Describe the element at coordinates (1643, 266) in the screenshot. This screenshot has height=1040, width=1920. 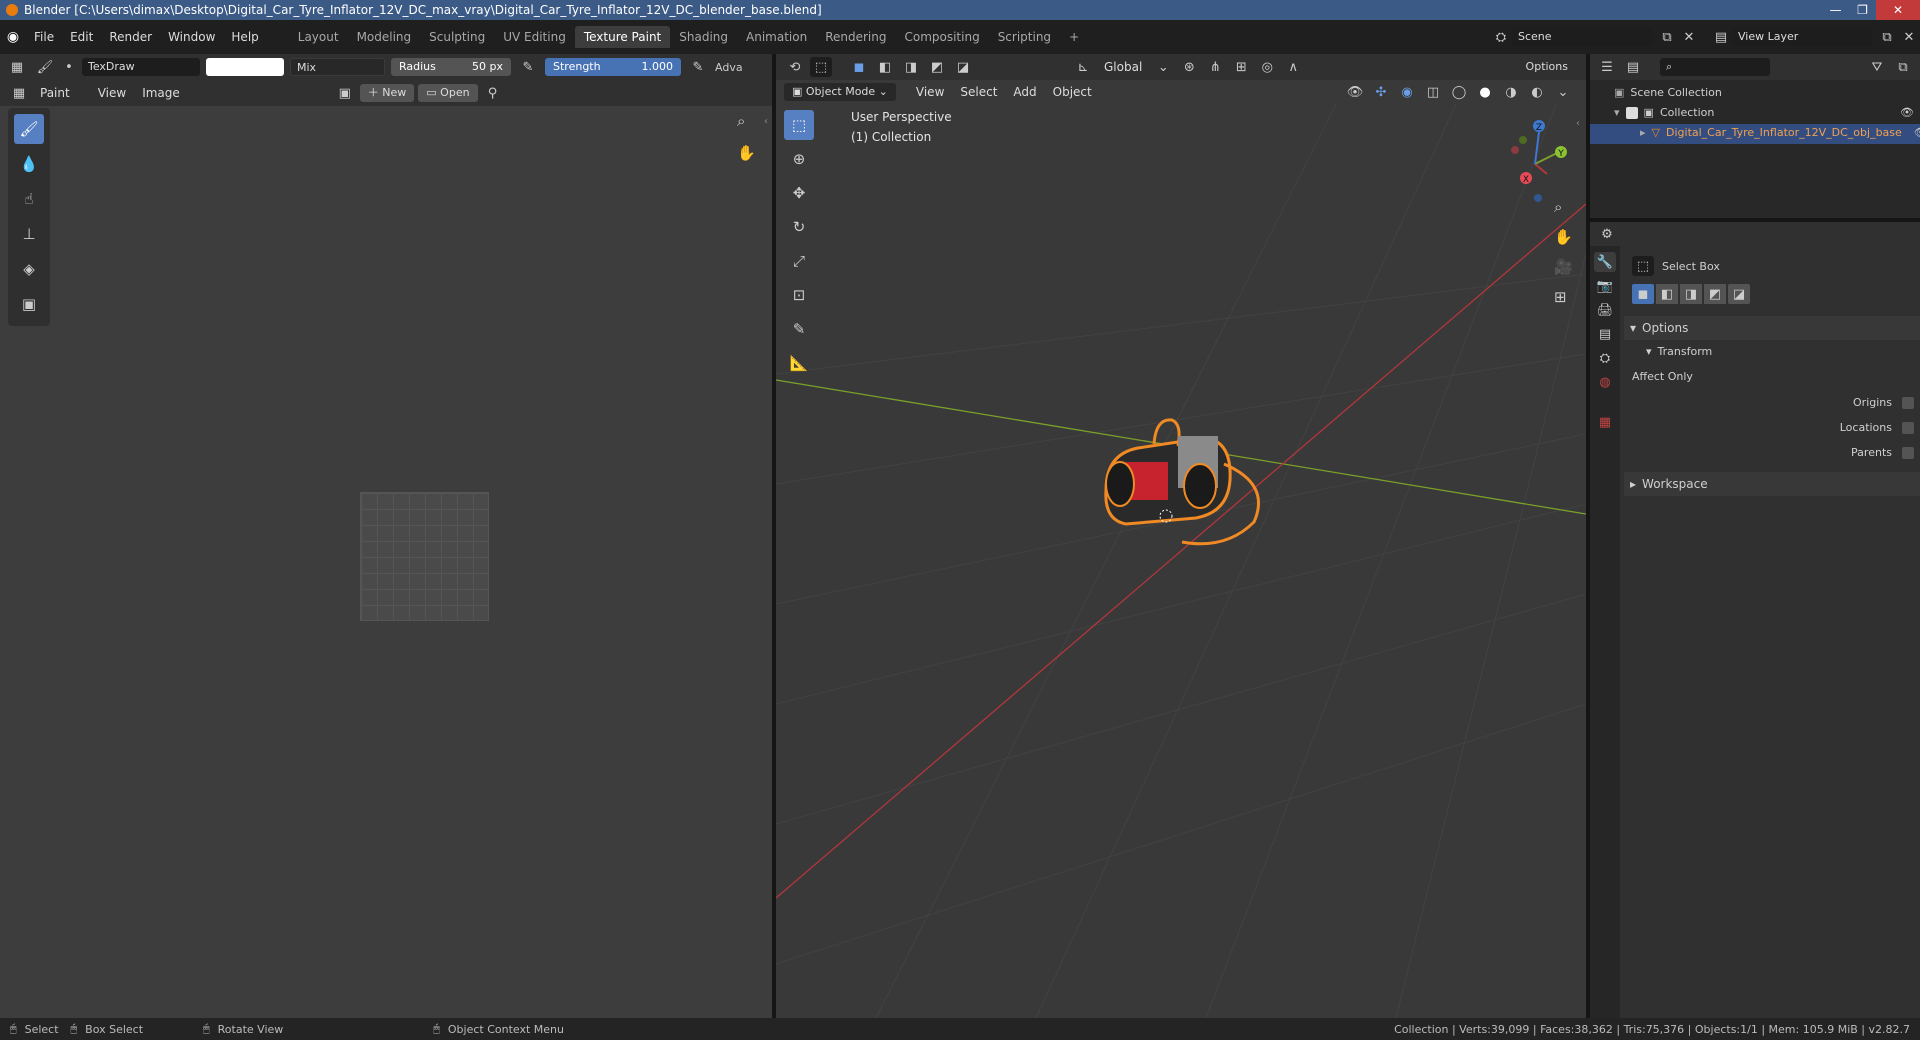
I see `active-tool-icon: ⬚` at that location.